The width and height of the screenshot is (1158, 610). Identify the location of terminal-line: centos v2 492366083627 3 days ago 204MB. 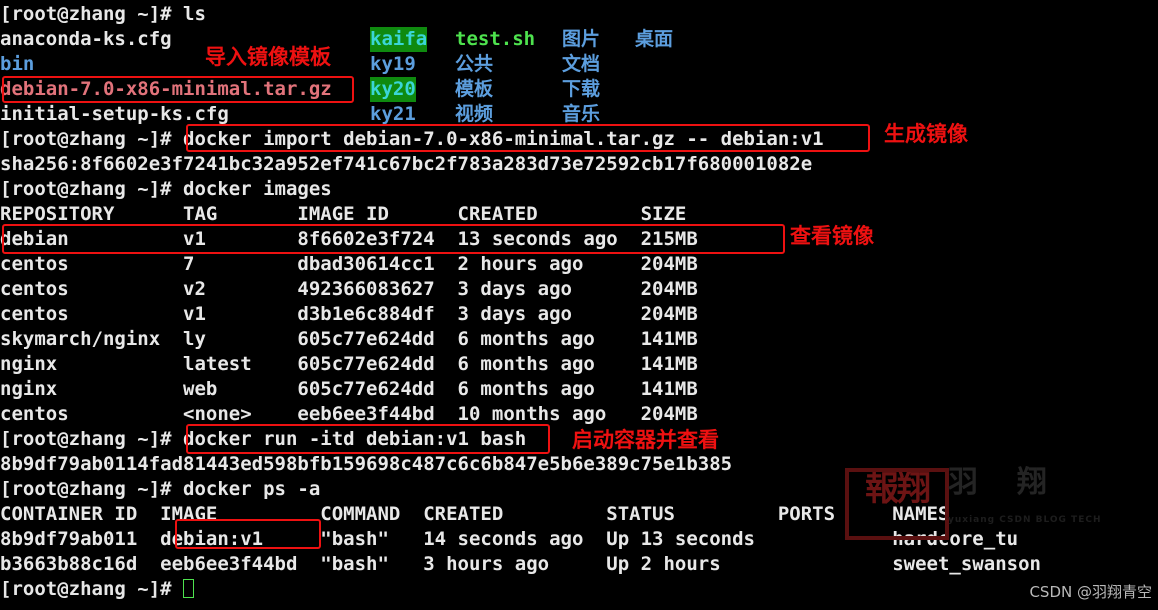
(349, 289).